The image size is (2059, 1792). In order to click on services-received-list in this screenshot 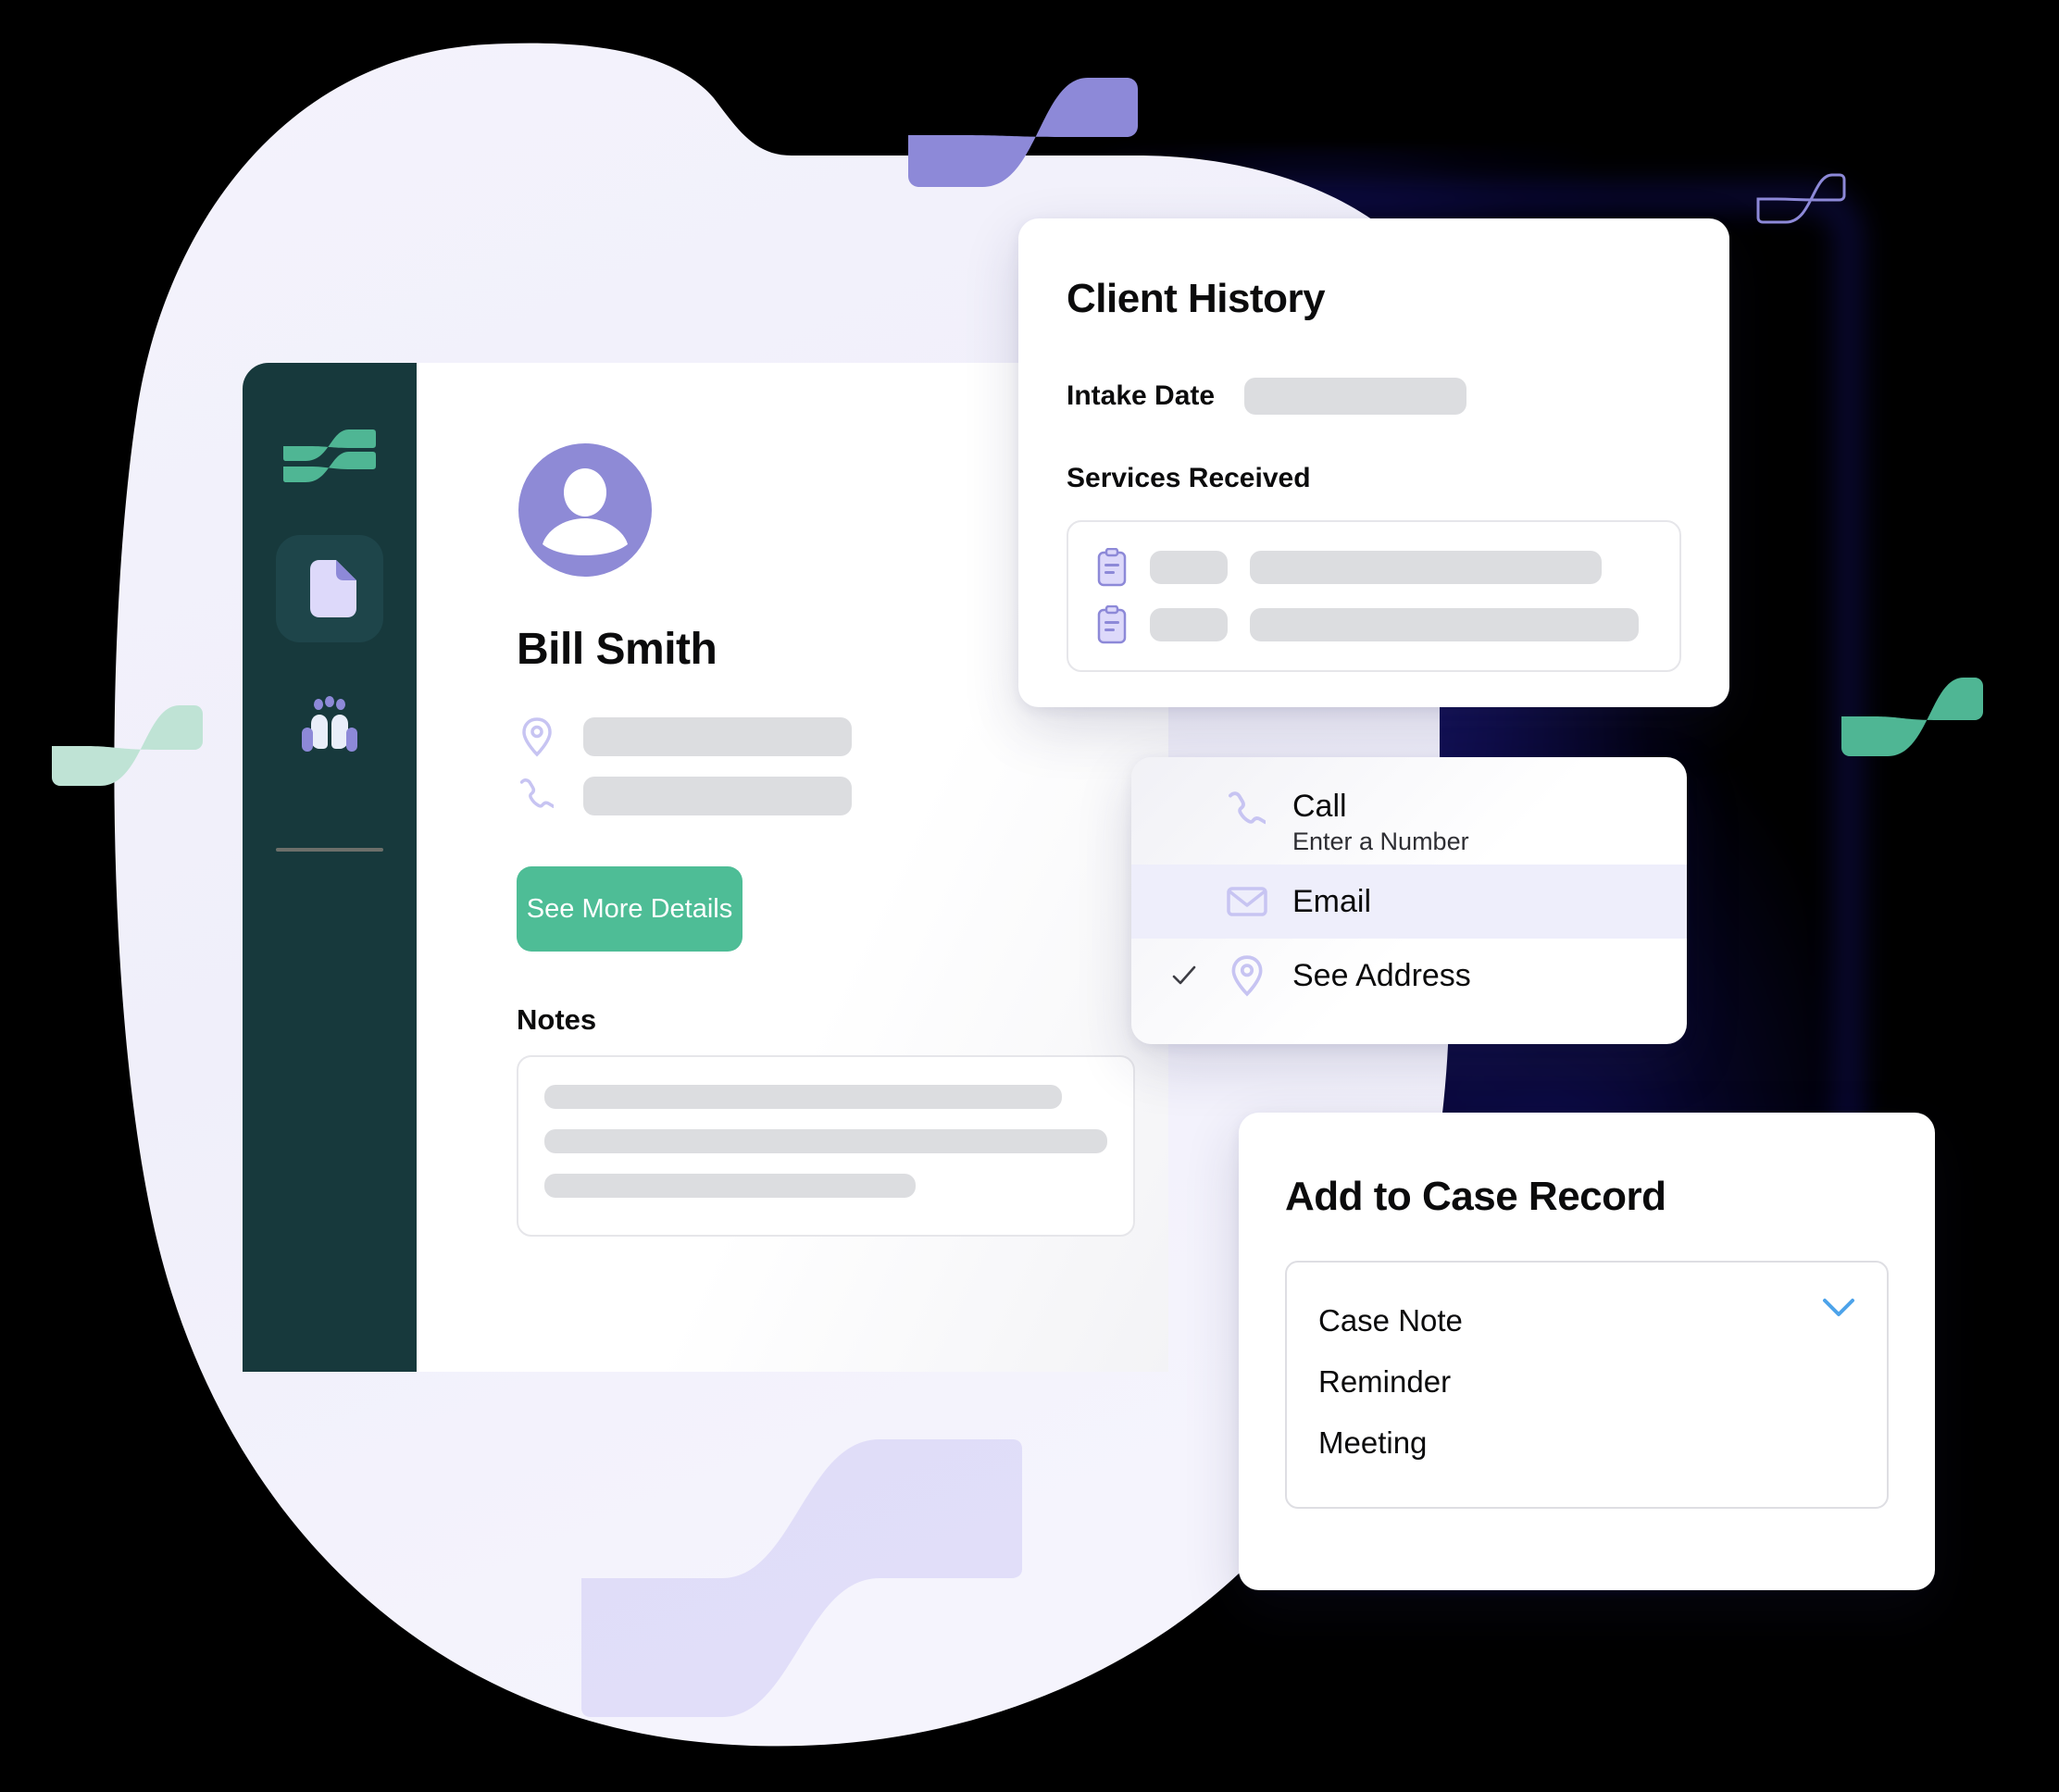, I will do `click(1374, 596)`.